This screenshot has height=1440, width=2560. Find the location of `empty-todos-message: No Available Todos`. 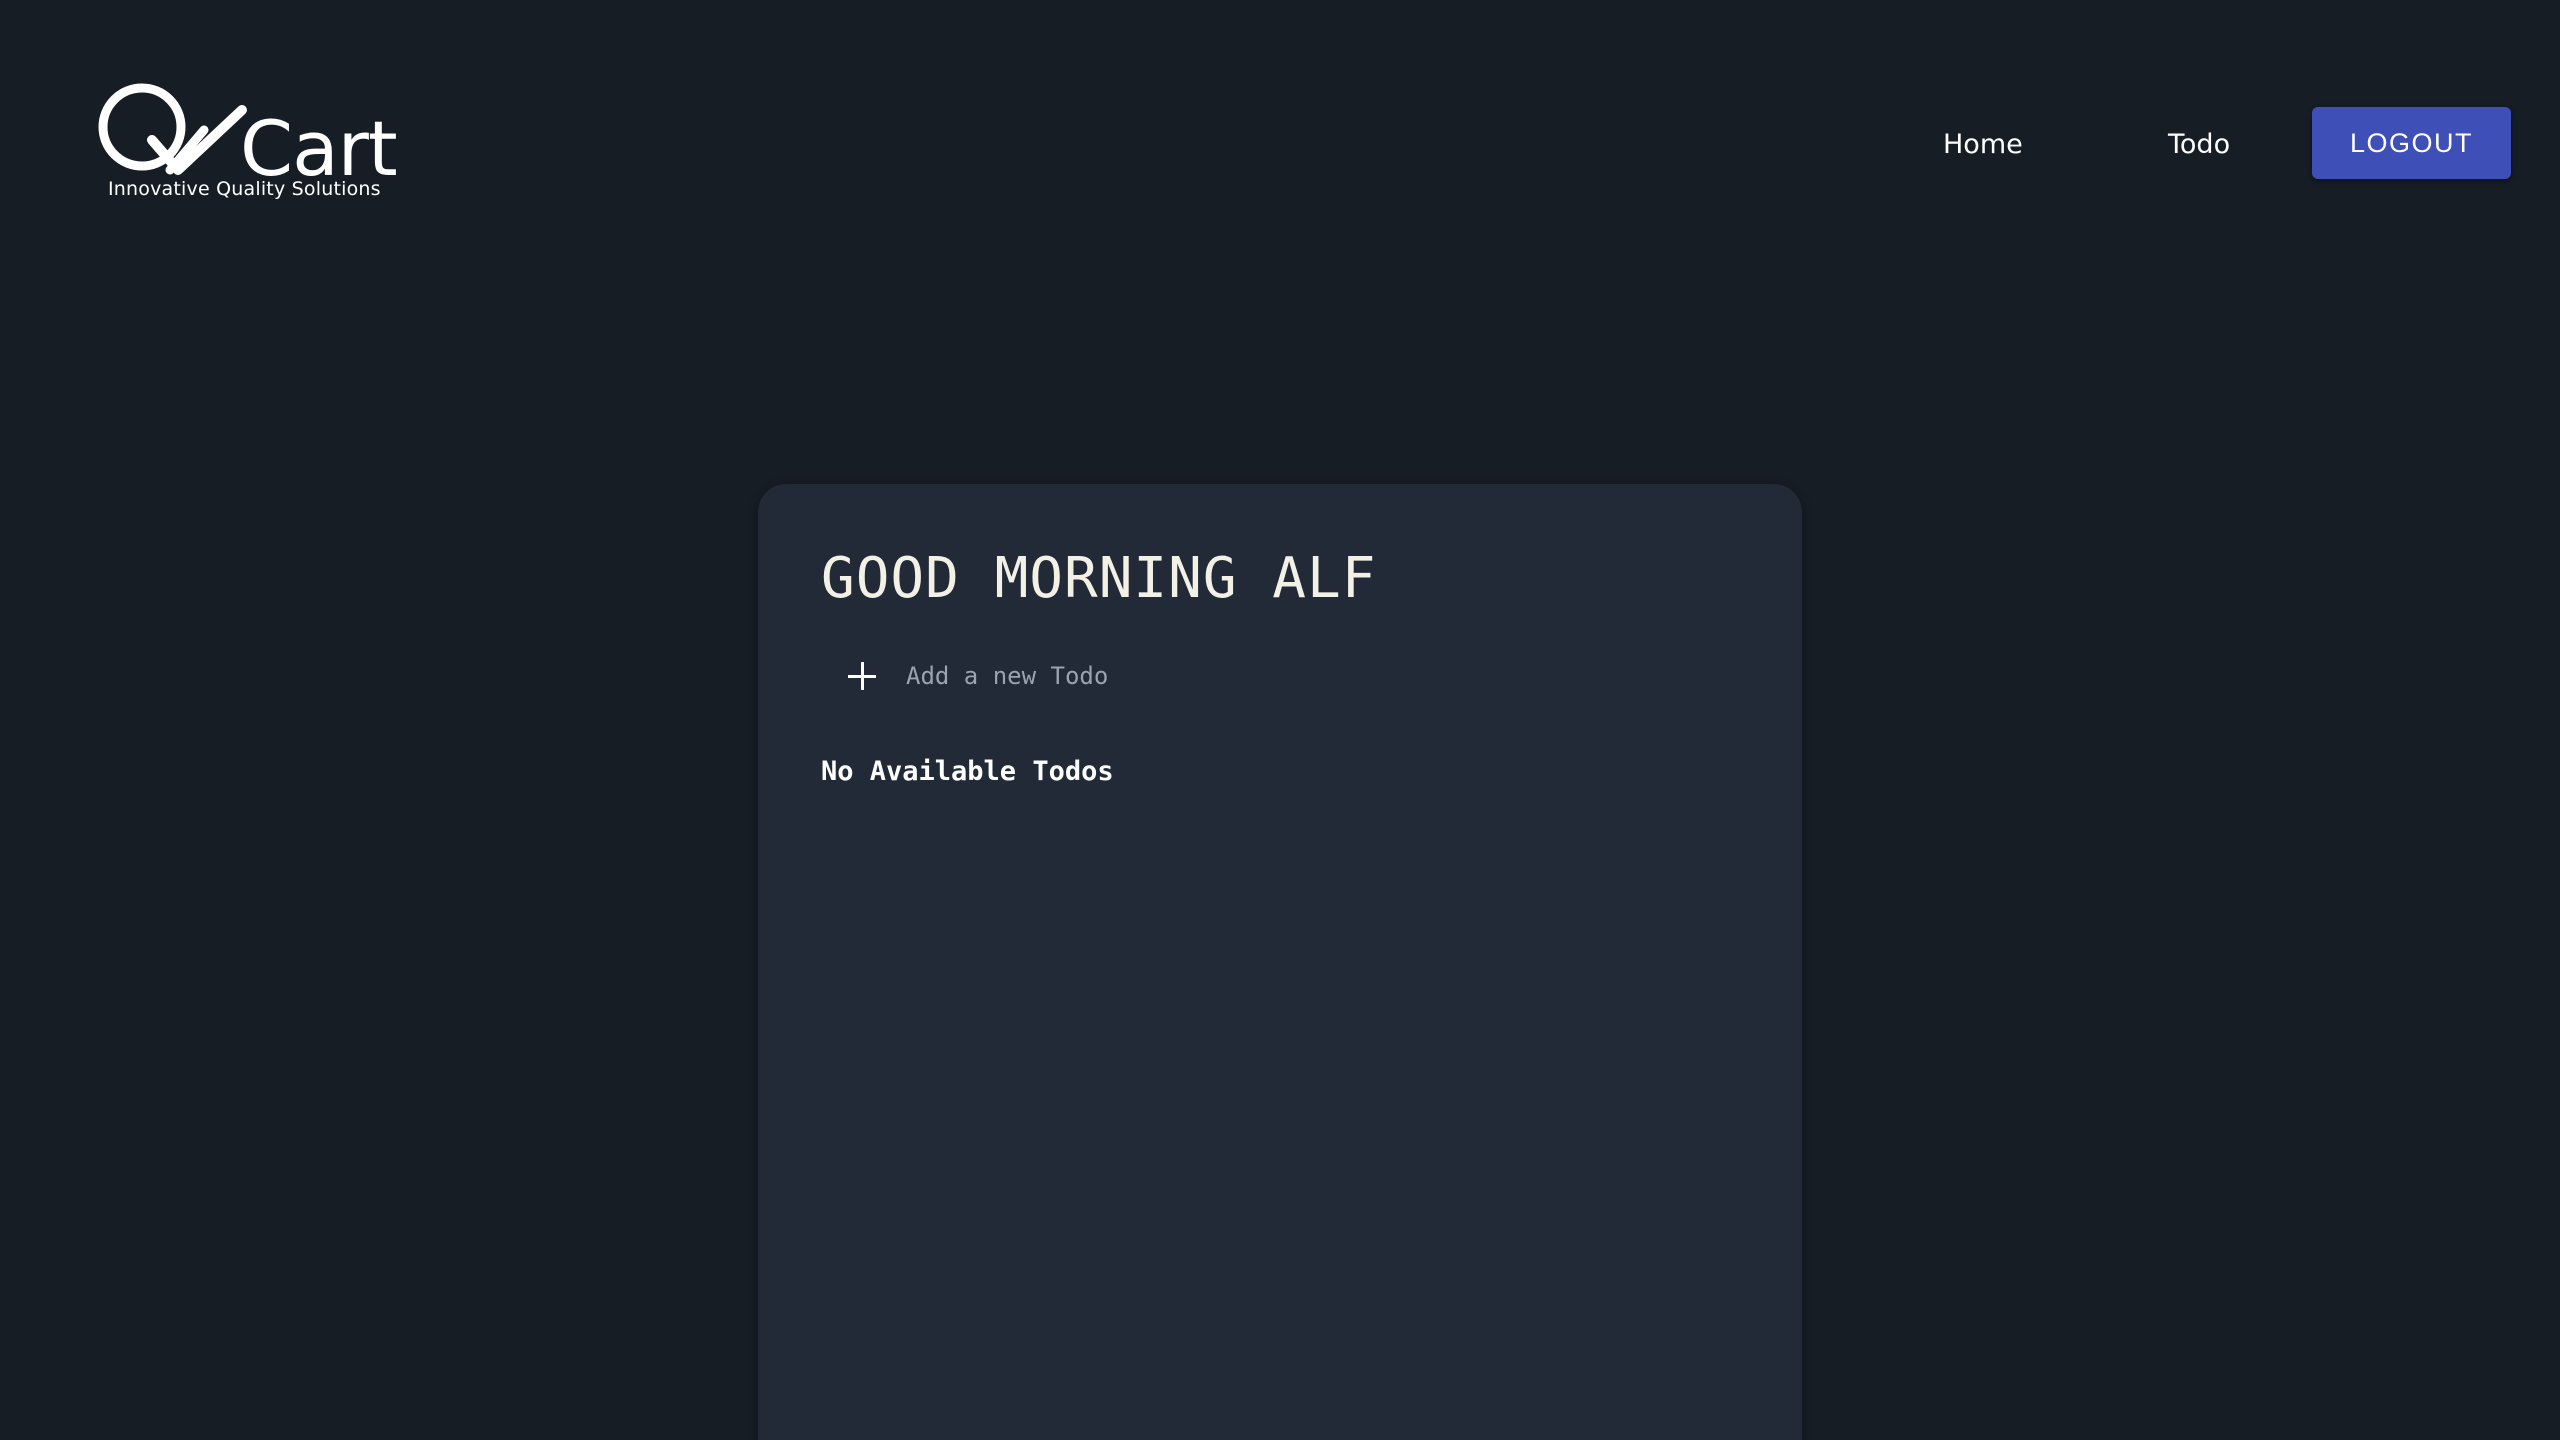

empty-todos-message: No Available Todos is located at coordinates (967, 771).